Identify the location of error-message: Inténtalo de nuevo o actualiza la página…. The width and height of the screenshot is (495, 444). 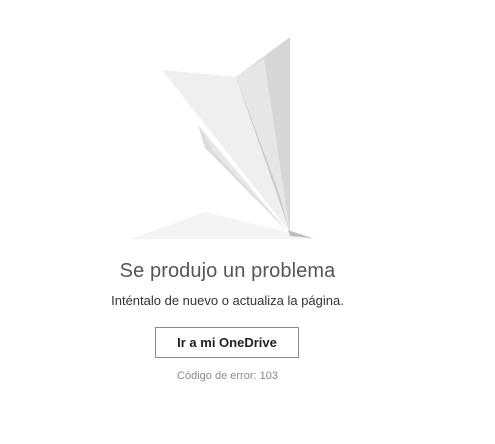
(227, 300).